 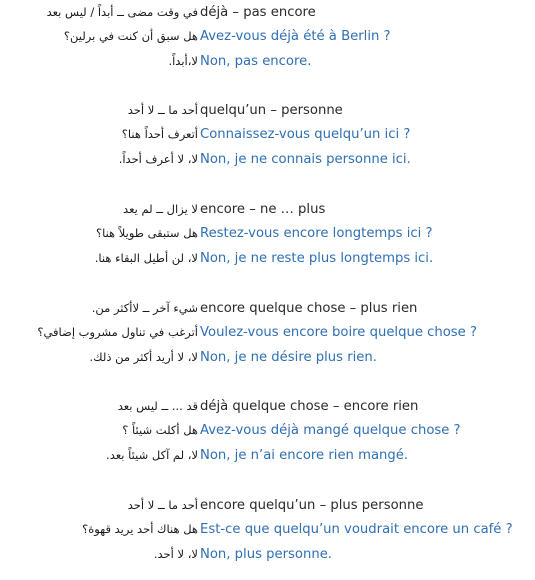 What do you see at coordinates (256, 61) in the screenshot?
I see `french-answer: Non, pas encore.` at bounding box center [256, 61].